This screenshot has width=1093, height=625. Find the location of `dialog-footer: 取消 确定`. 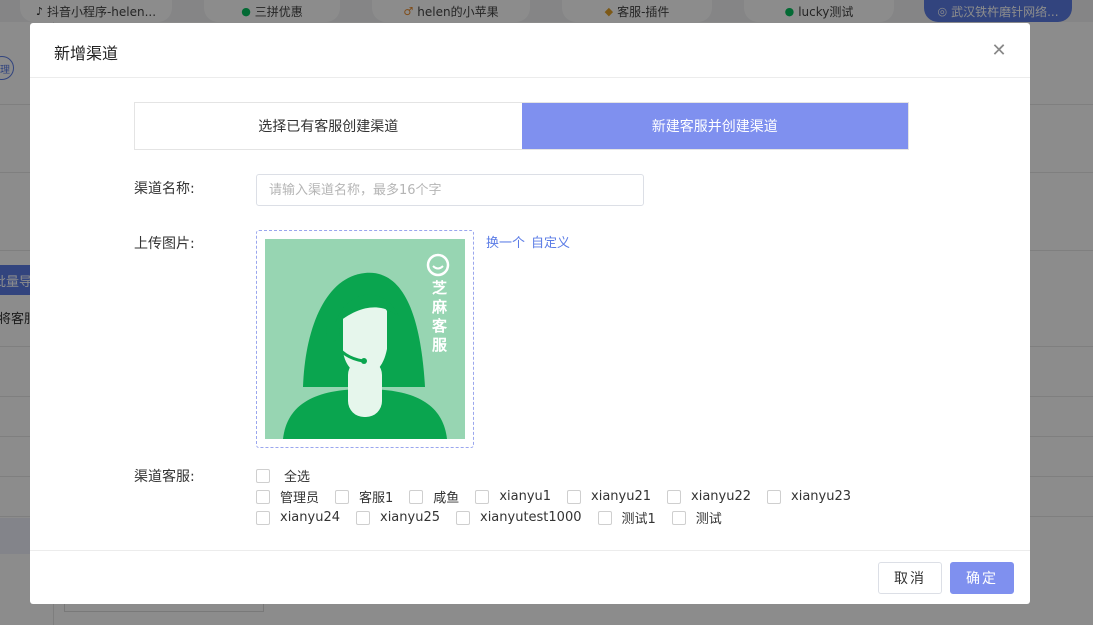

dialog-footer: 取消 确定 is located at coordinates (530, 577).